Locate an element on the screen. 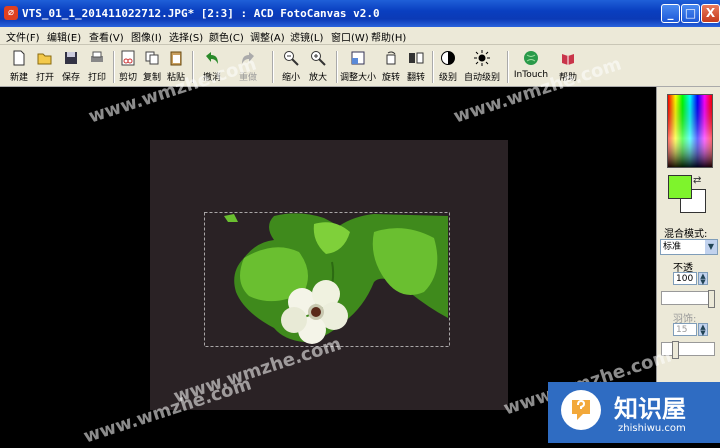  feather-input: 15 is located at coordinates (685, 329).